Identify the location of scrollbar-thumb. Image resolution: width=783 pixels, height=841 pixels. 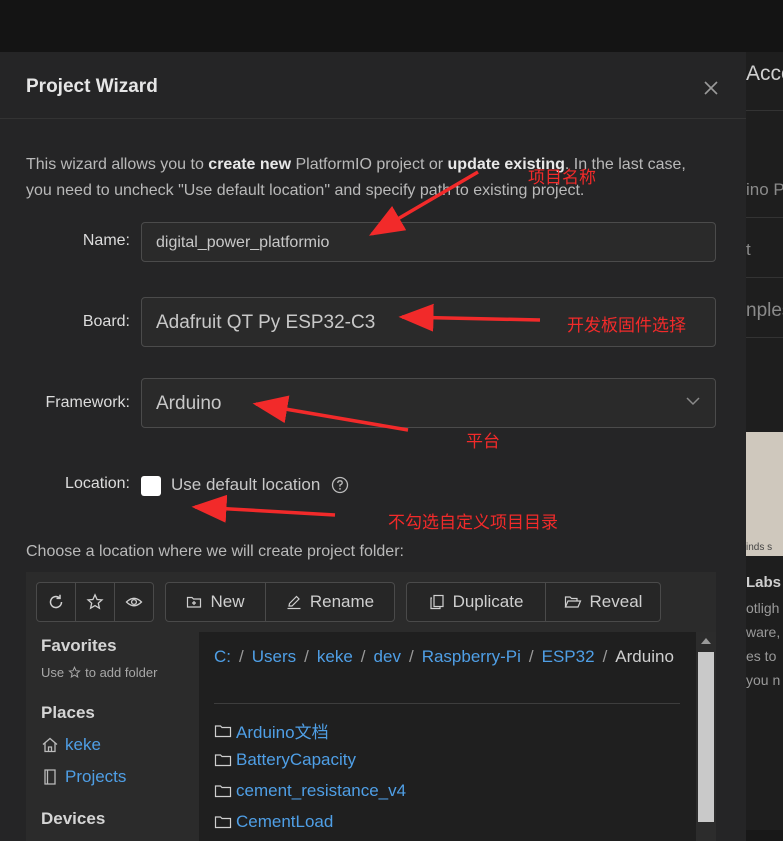
(706, 737).